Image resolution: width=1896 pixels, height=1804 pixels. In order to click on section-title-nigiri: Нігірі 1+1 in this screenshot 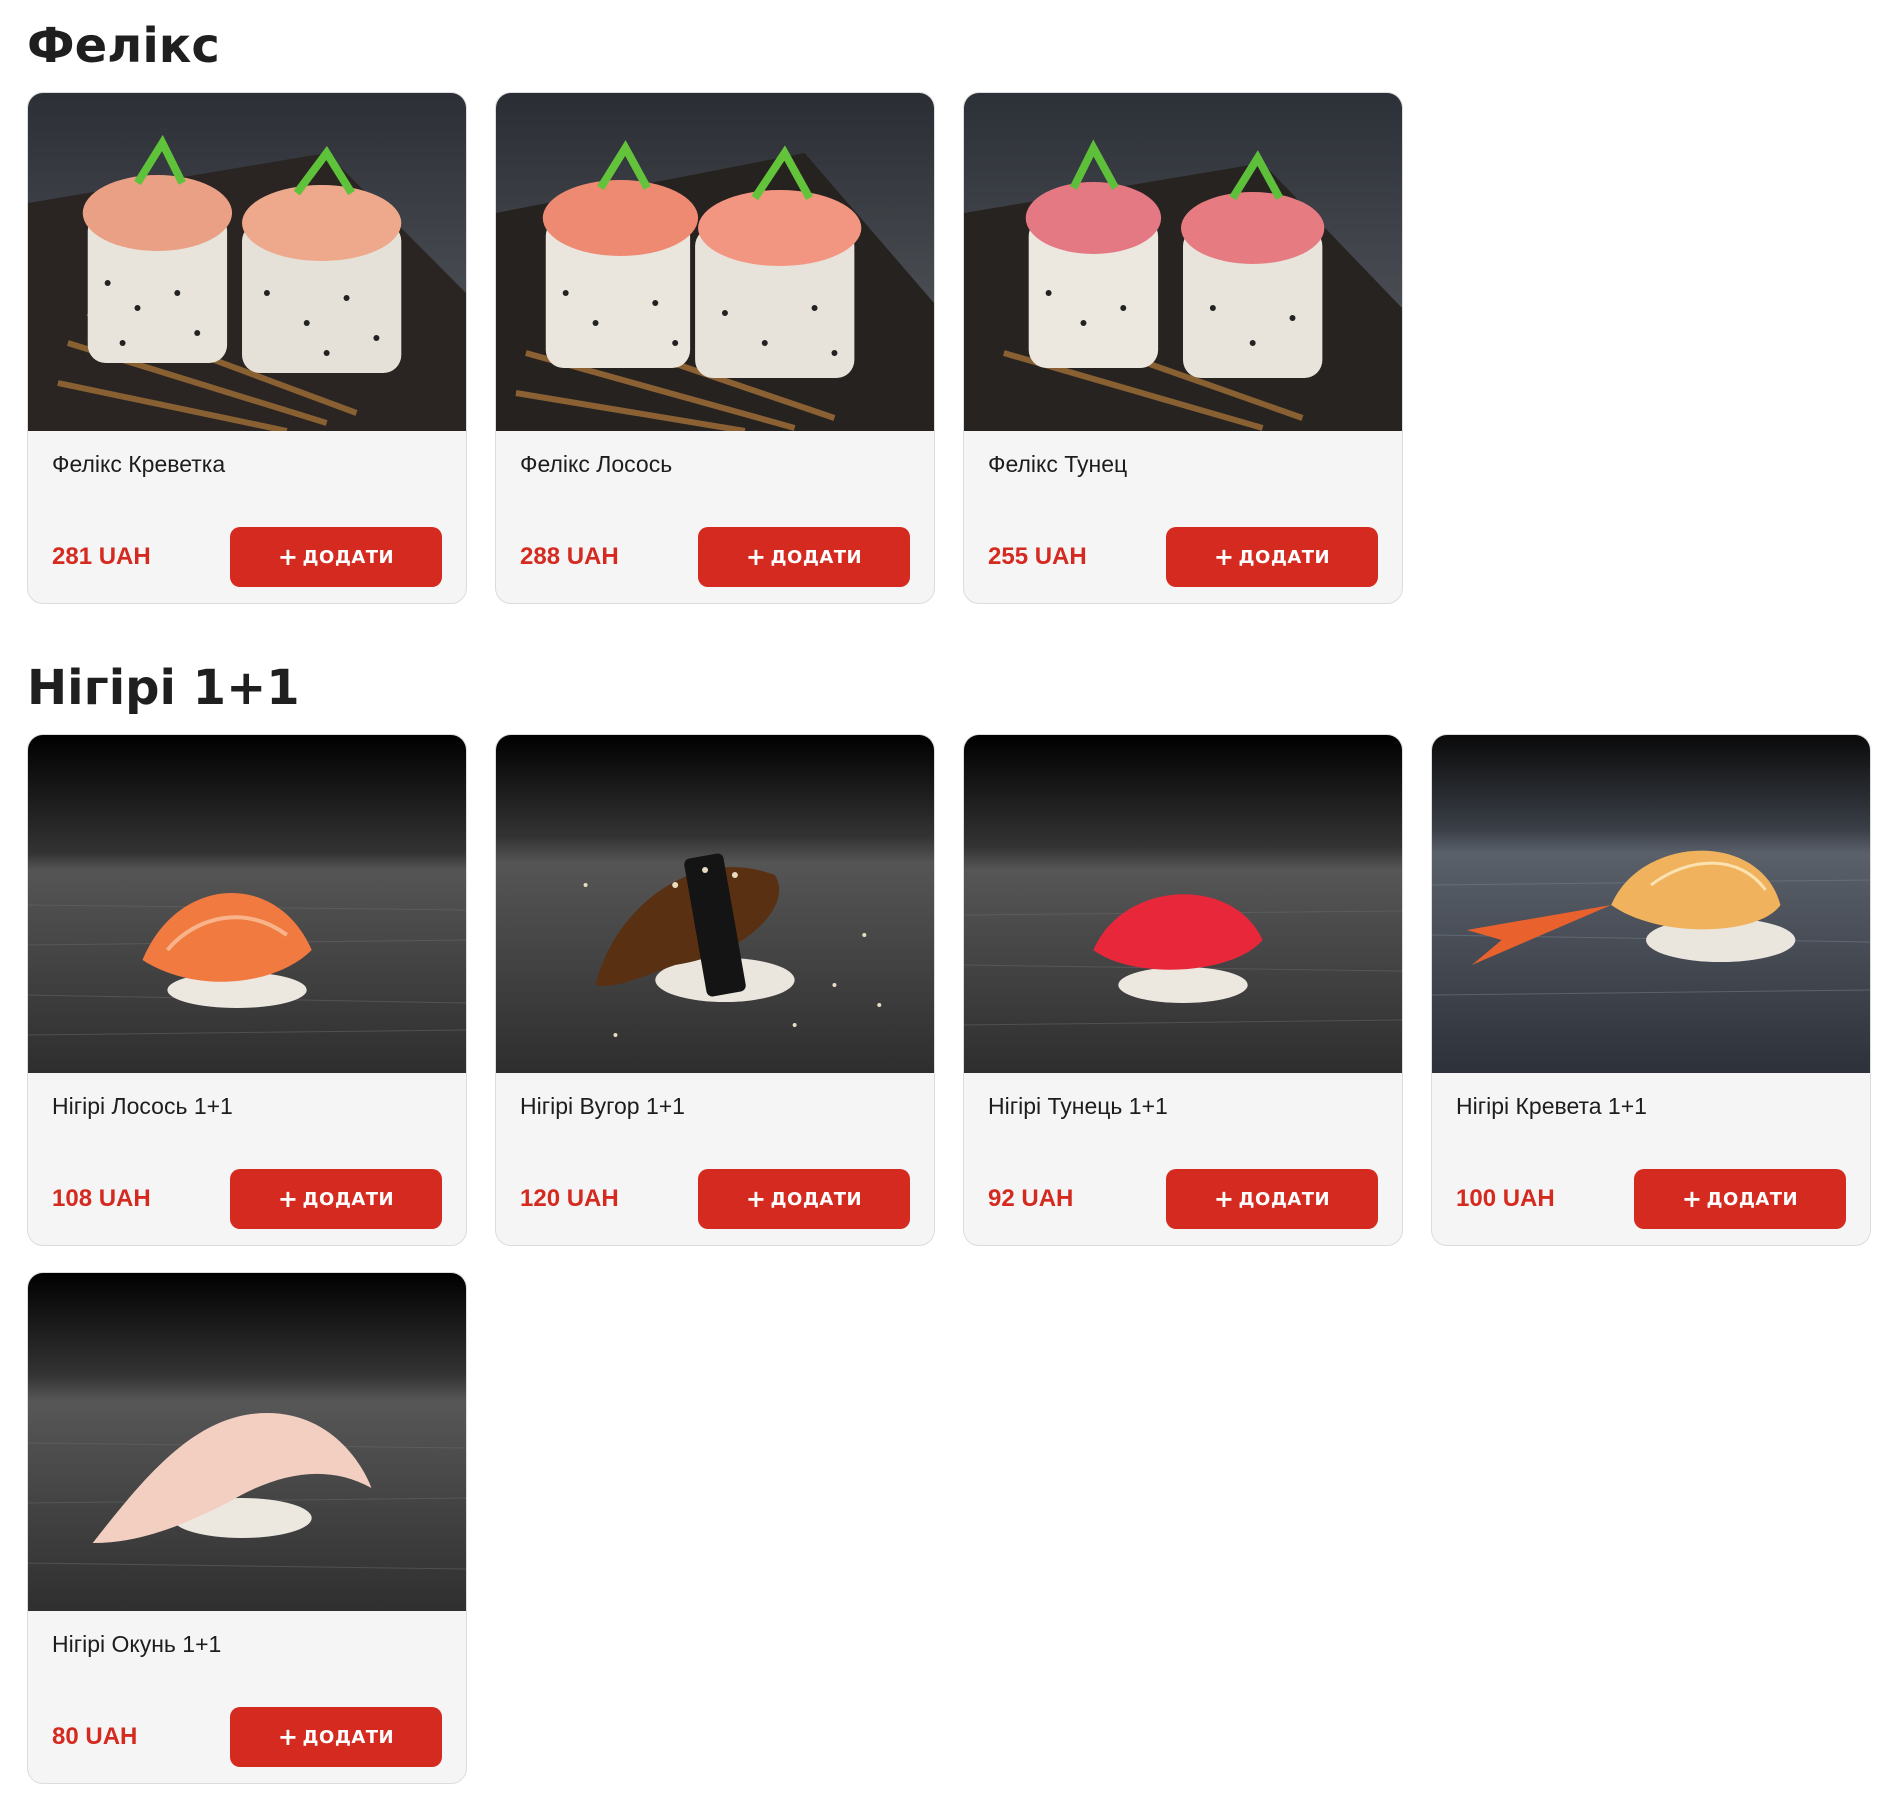, I will do `click(163, 688)`.